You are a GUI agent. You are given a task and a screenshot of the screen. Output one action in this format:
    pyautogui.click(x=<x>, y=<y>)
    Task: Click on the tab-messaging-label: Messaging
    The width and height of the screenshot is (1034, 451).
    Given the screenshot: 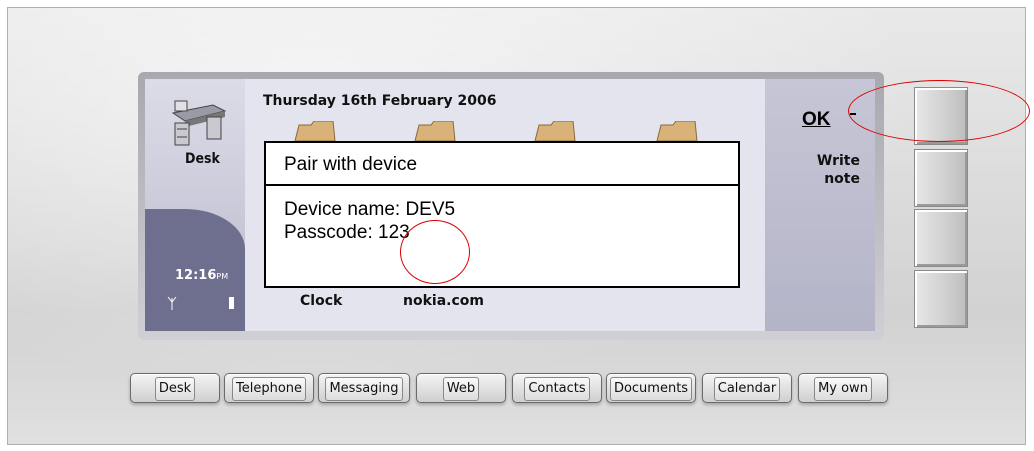 What is the action you would take?
    pyautogui.click(x=364, y=389)
    